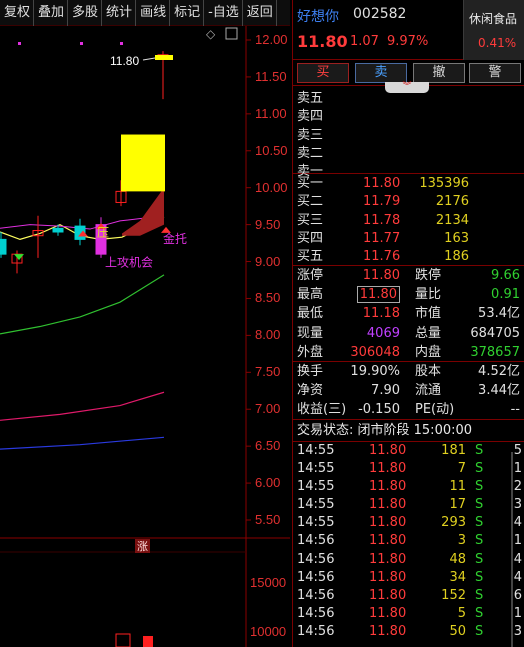 This screenshot has width=524, height=647. What do you see at coordinates (408, 523) in the screenshot?
I see `tick-row: 14:55 11.80 293 S 4` at bounding box center [408, 523].